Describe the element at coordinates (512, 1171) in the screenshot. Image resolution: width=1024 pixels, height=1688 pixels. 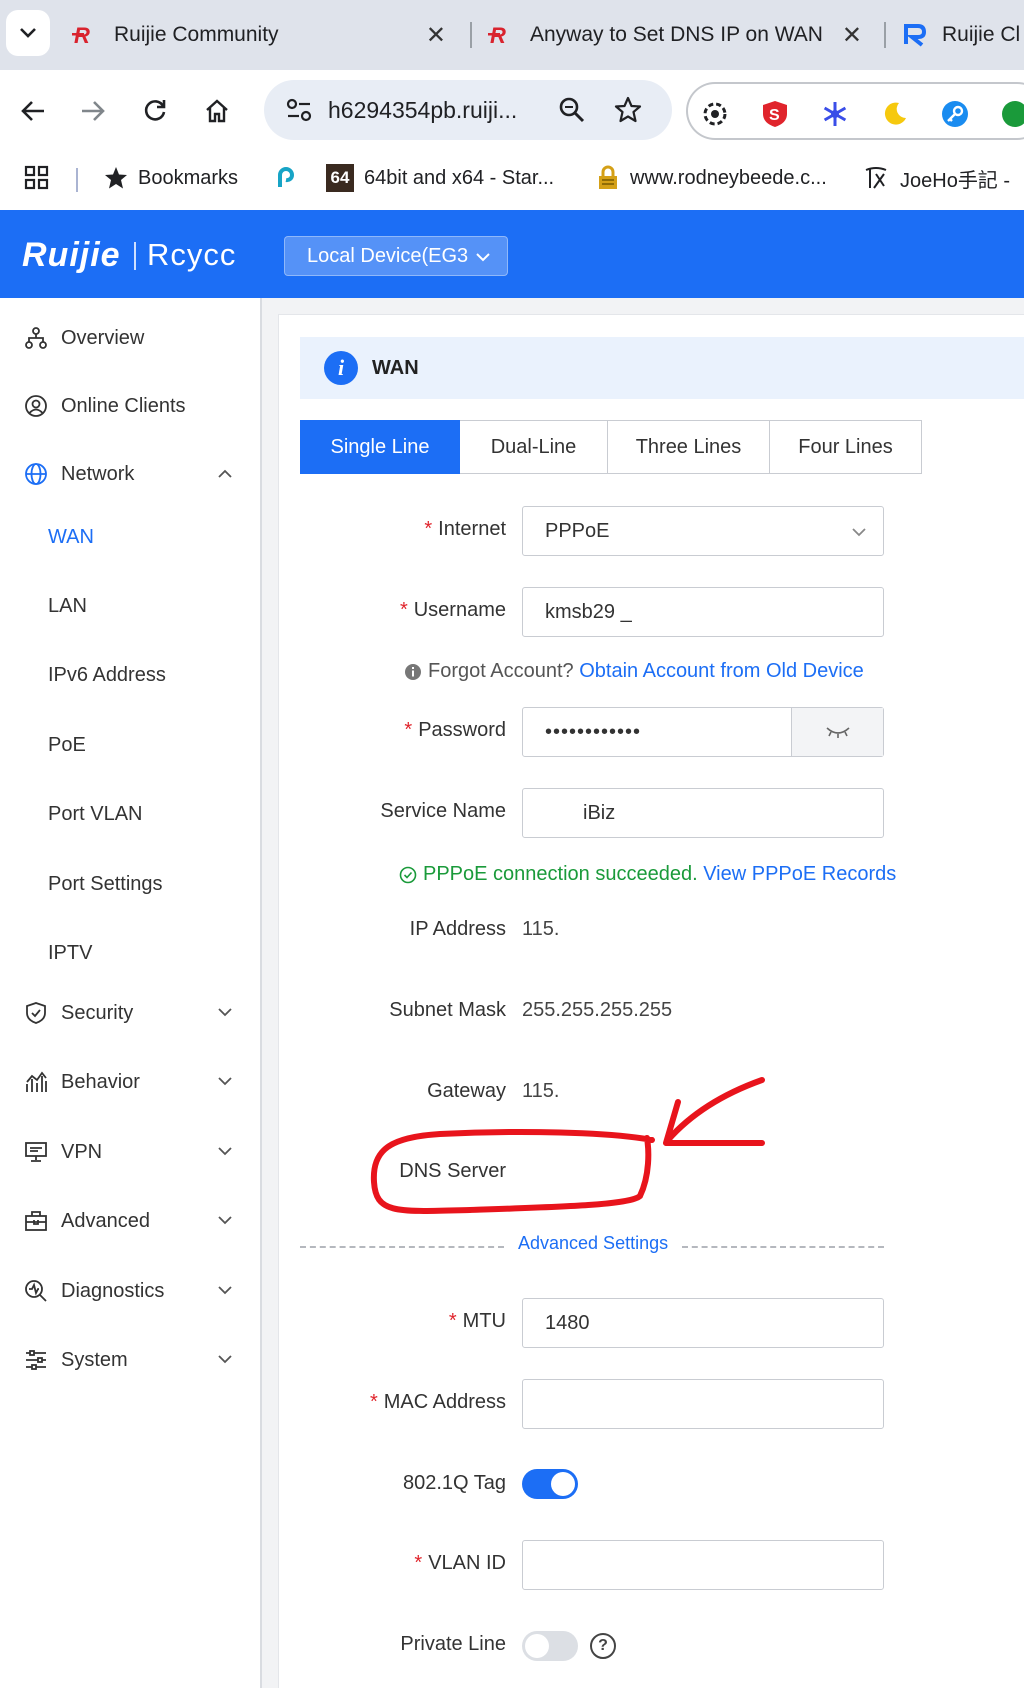
I see `annotation-circle` at that location.